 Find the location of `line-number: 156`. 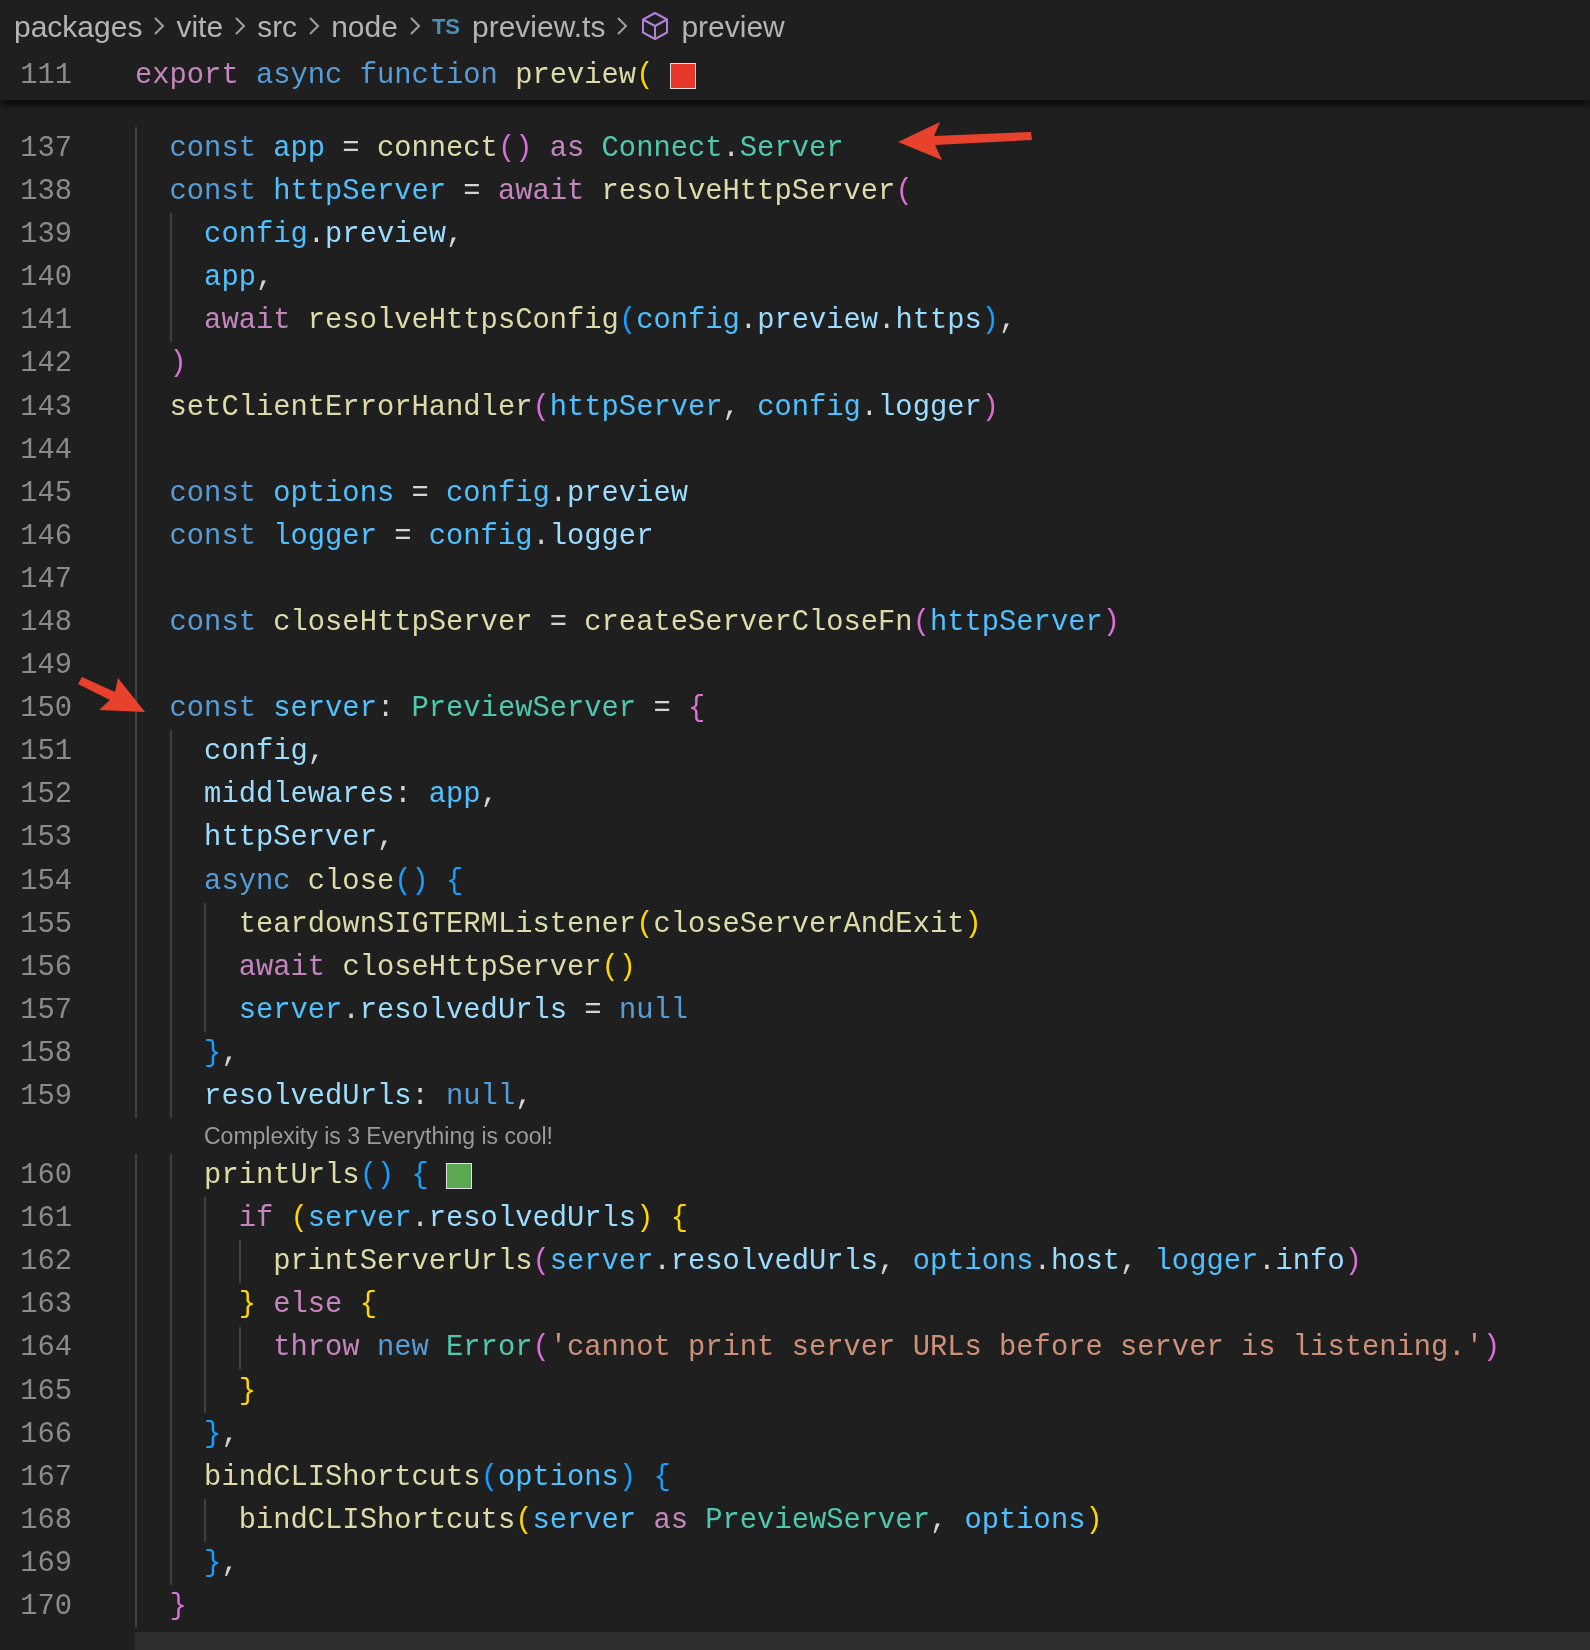

line-number: 156 is located at coordinates (45, 967).